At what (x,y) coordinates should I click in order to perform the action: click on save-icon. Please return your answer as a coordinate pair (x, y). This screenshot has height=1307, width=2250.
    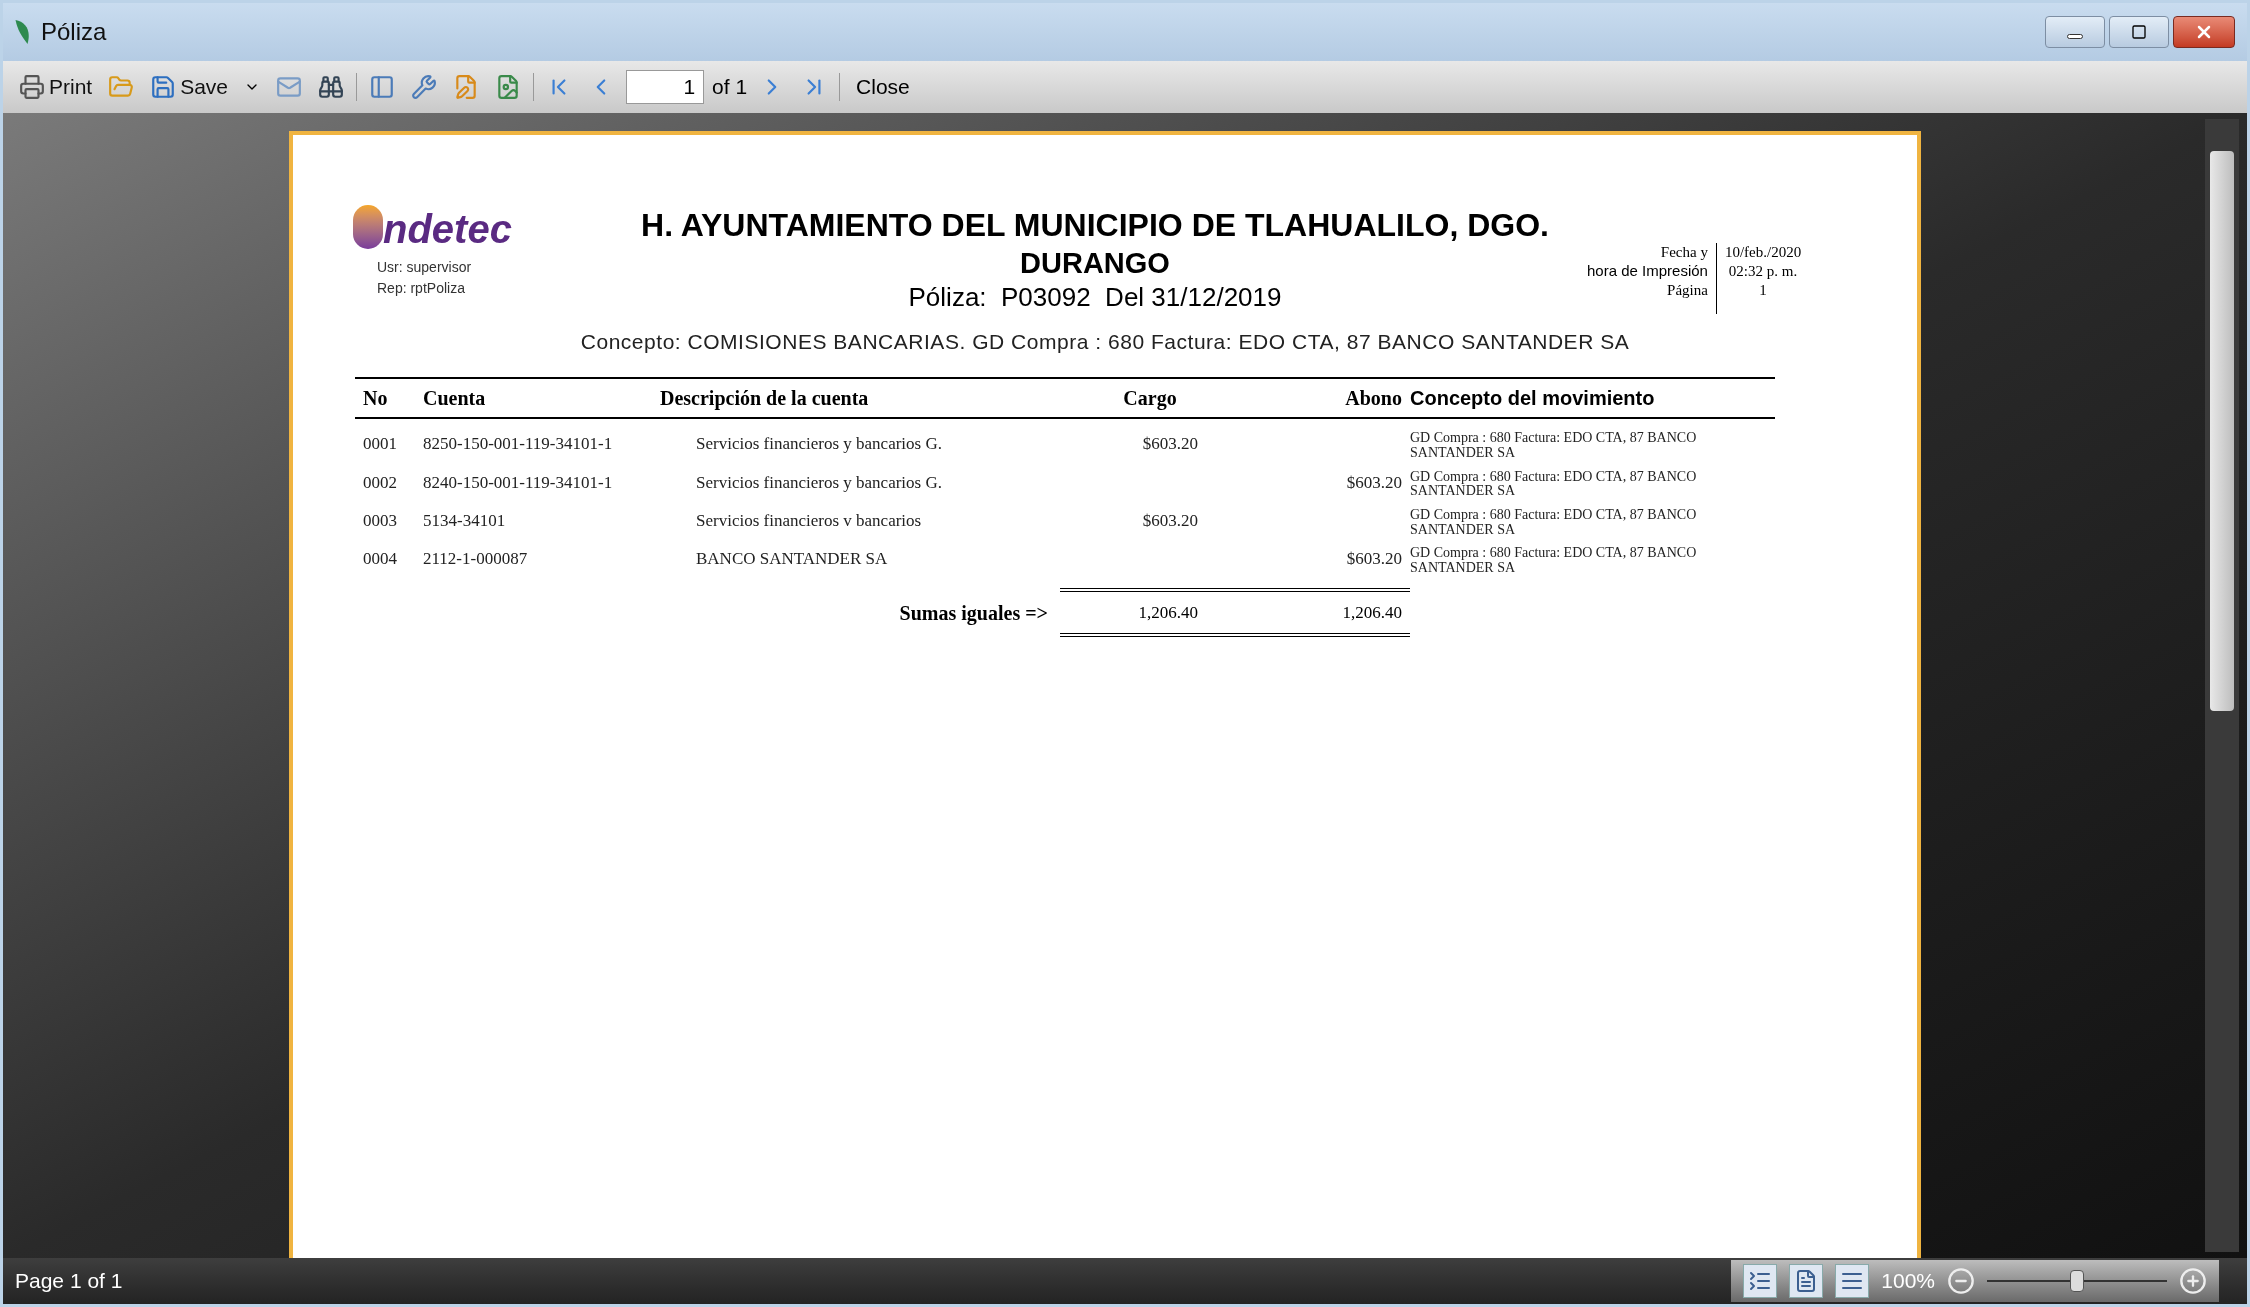
    Looking at the image, I should click on (163, 87).